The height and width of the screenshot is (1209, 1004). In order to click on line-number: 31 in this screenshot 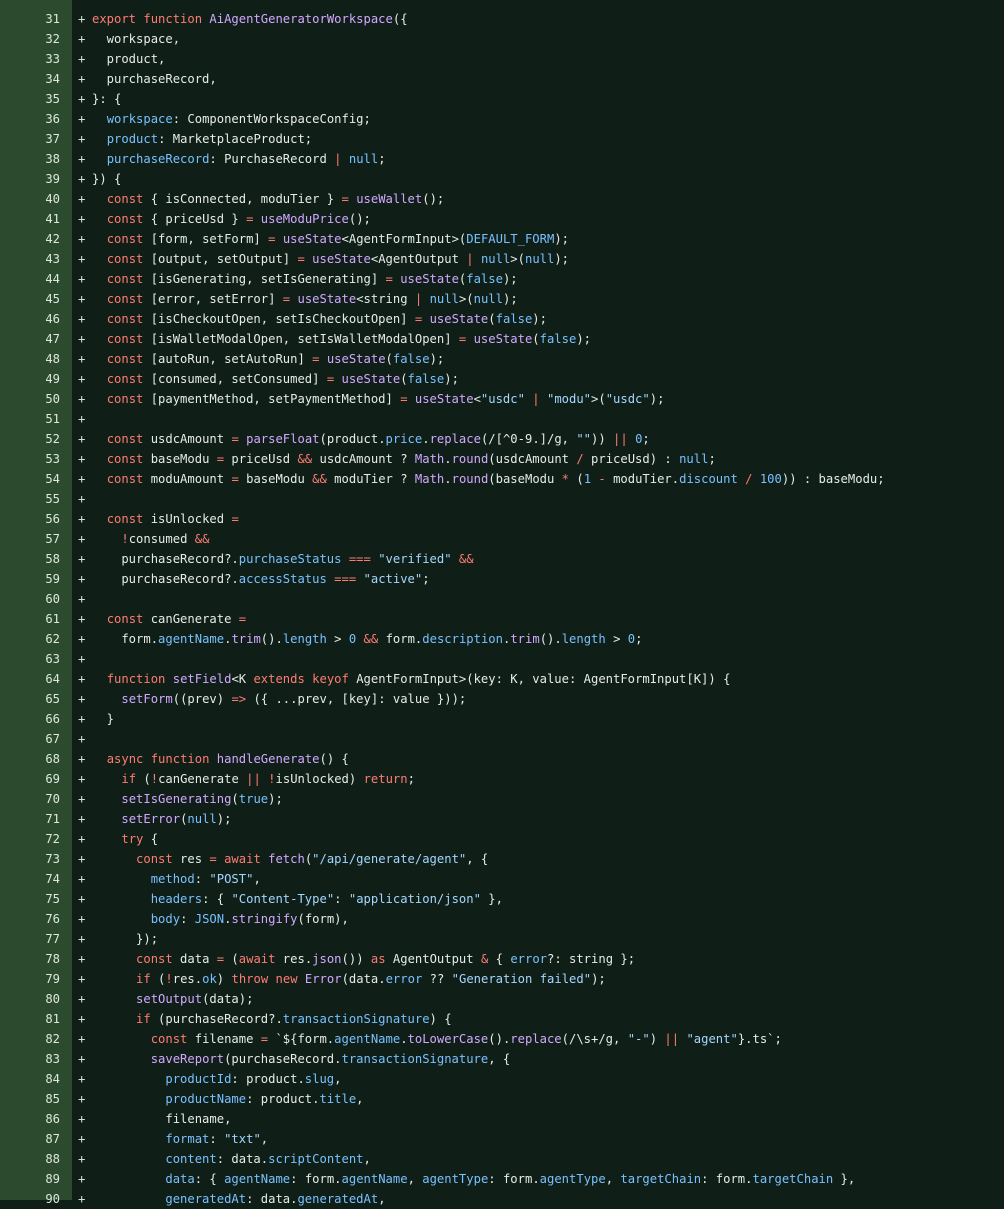, I will do `click(30, 19)`.